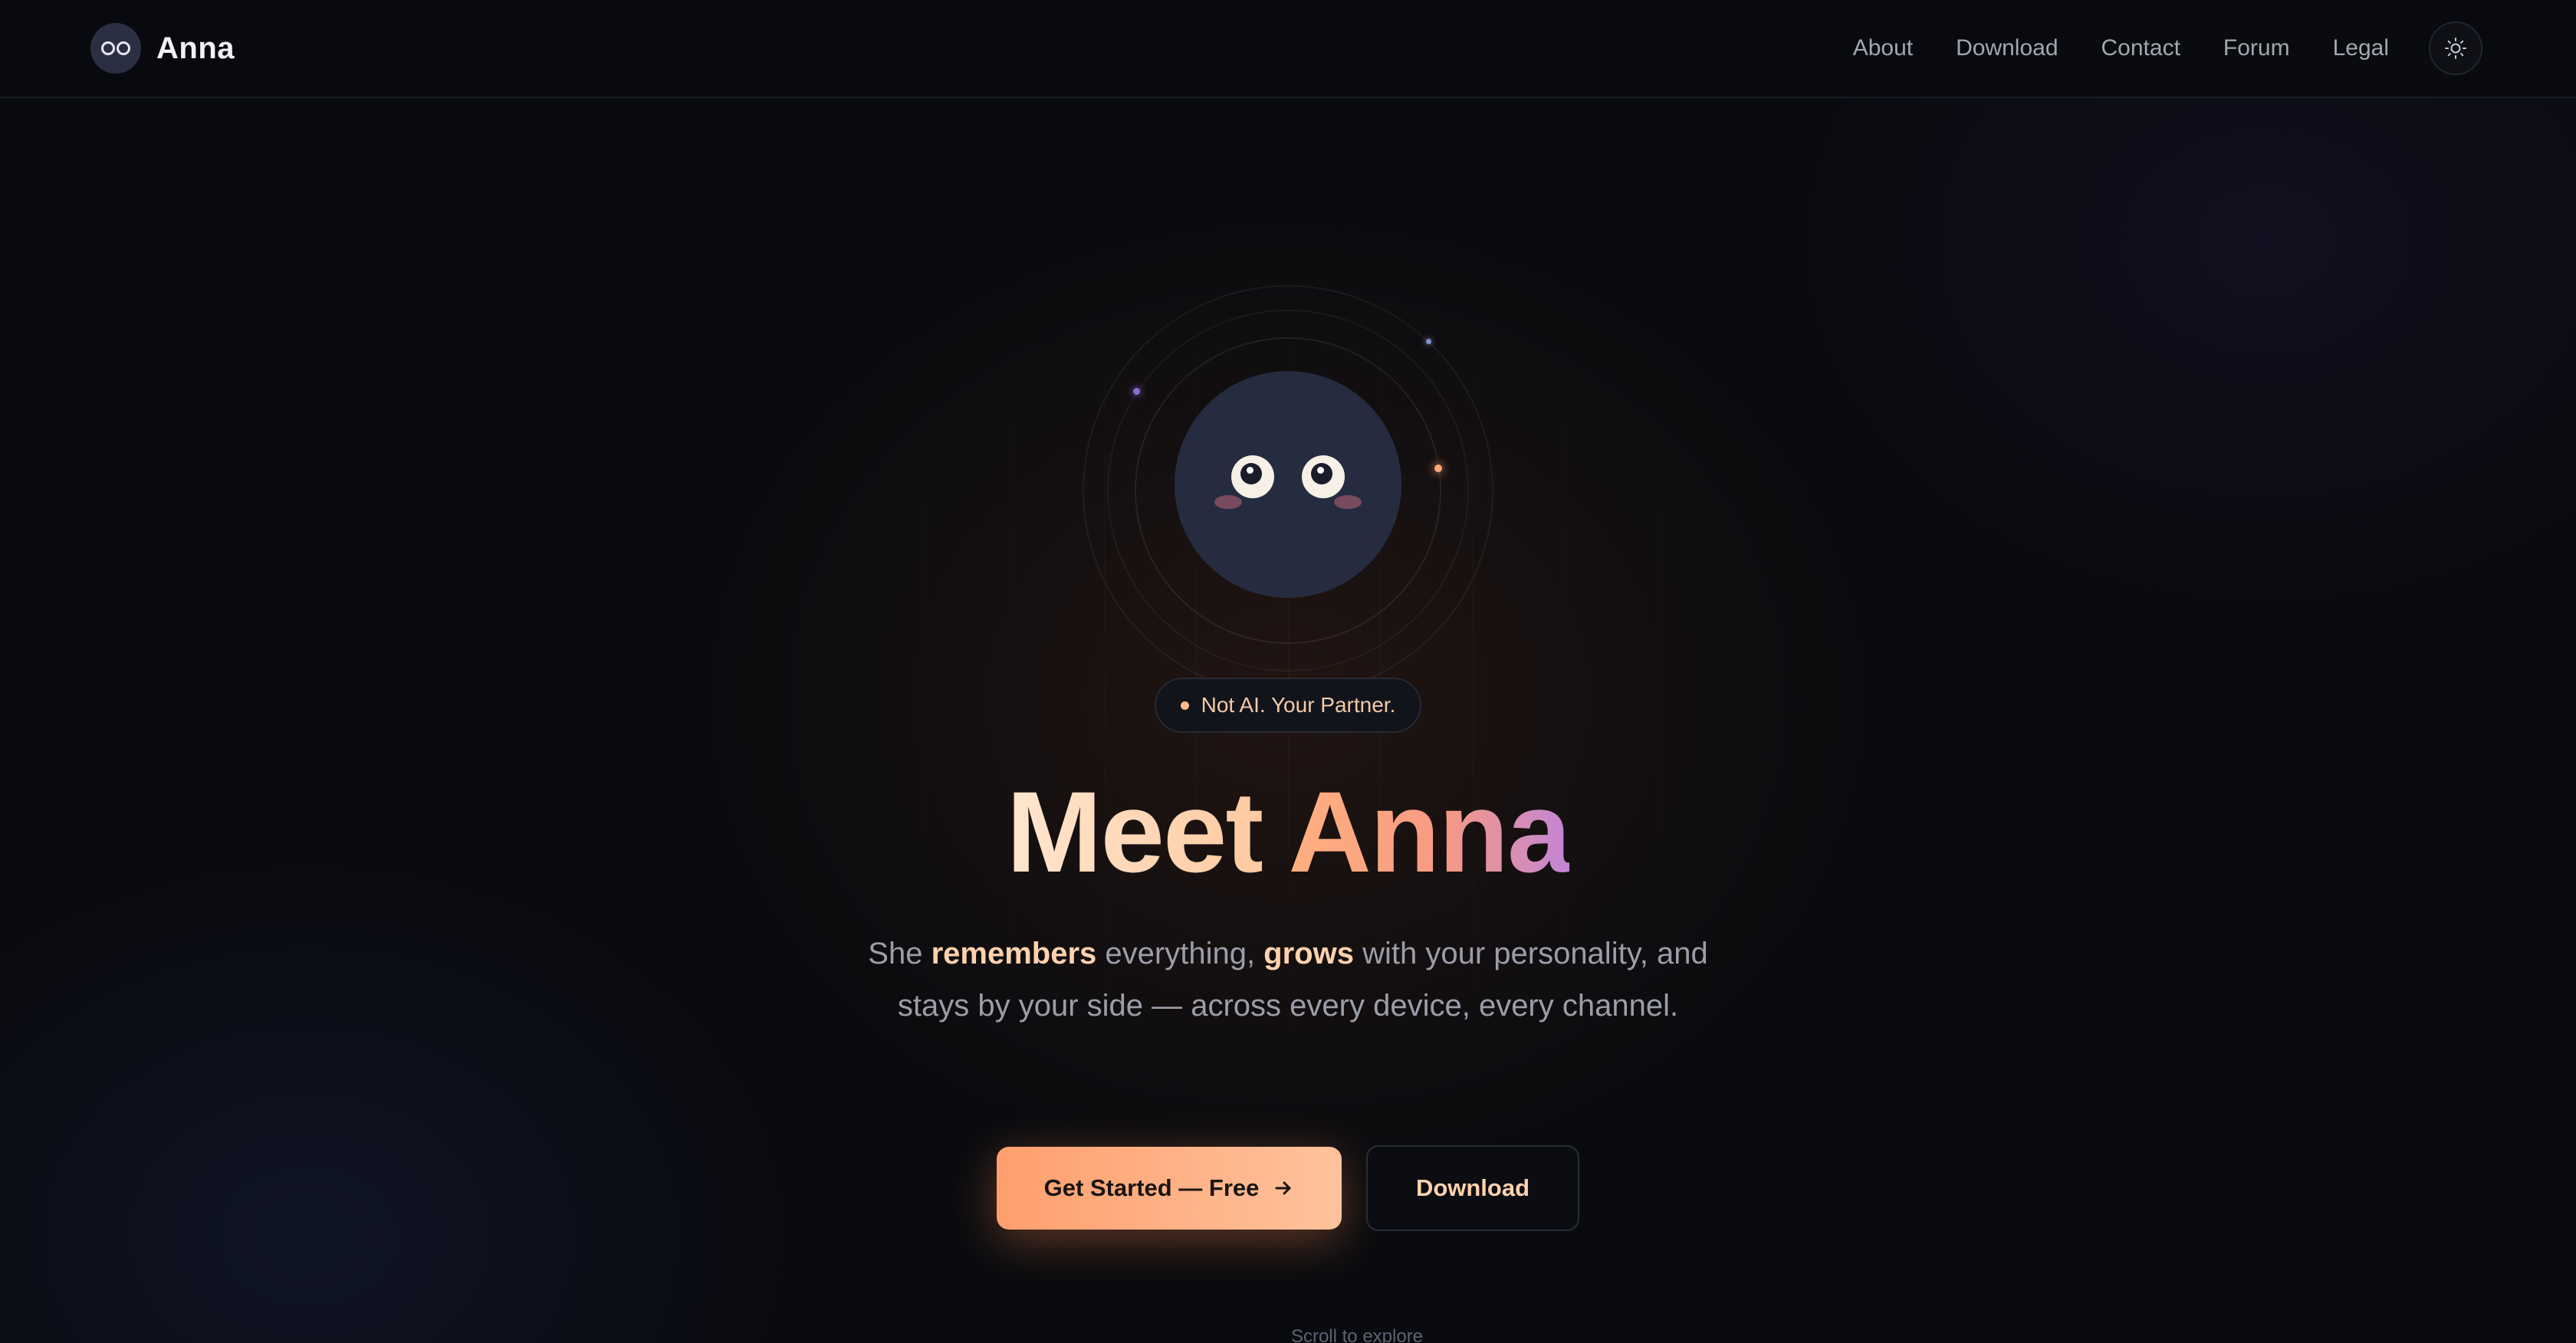 This screenshot has width=2576, height=1343. What do you see at coordinates (1438, 469) in the screenshot?
I see `orbit-dot-orange` at bounding box center [1438, 469].